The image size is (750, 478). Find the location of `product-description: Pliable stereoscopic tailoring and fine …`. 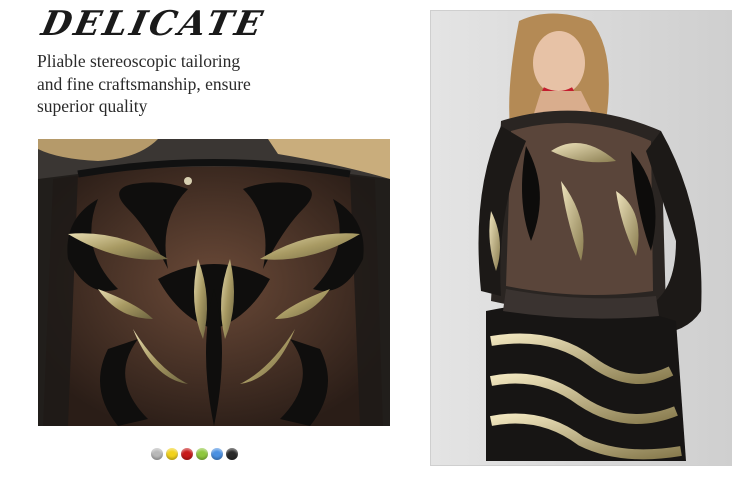

product-description: Pliable stereoscopic tailoring and fine … is located at coordinates (167, 84).